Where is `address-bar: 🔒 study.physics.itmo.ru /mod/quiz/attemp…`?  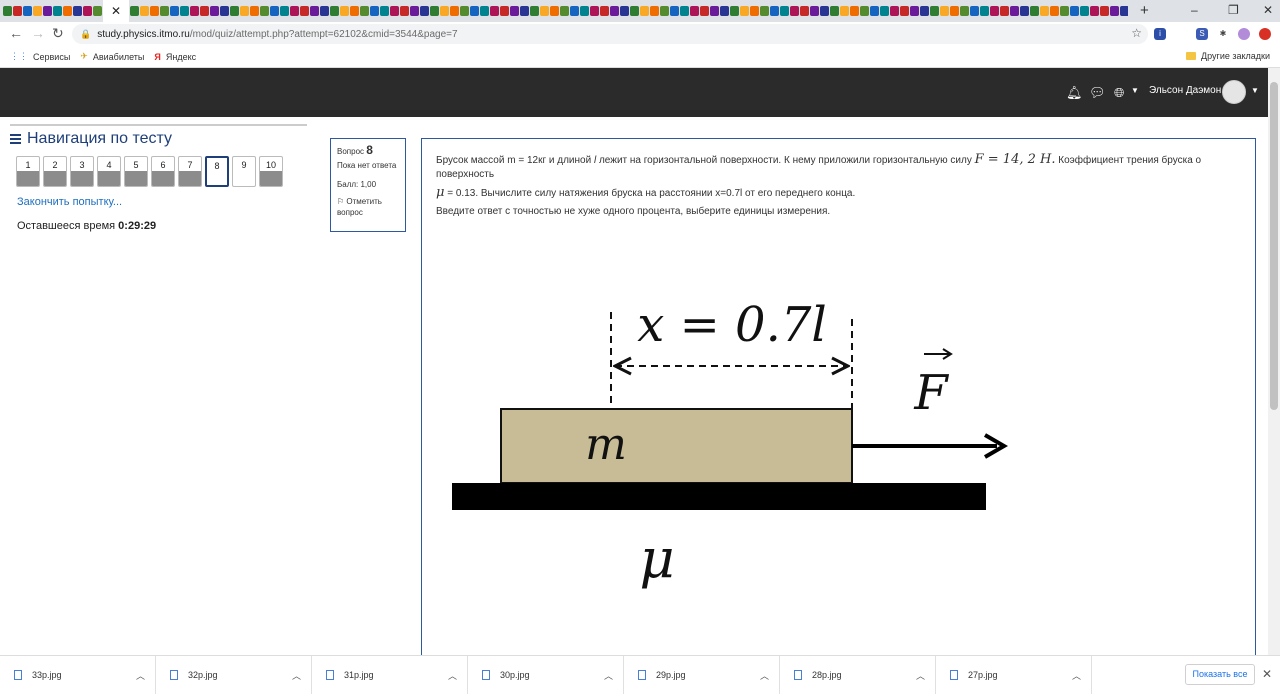 address-bar: 🔒 study.physics.itmo.ru /mod/quiz/attemp… is located at coordinates (610, 34).